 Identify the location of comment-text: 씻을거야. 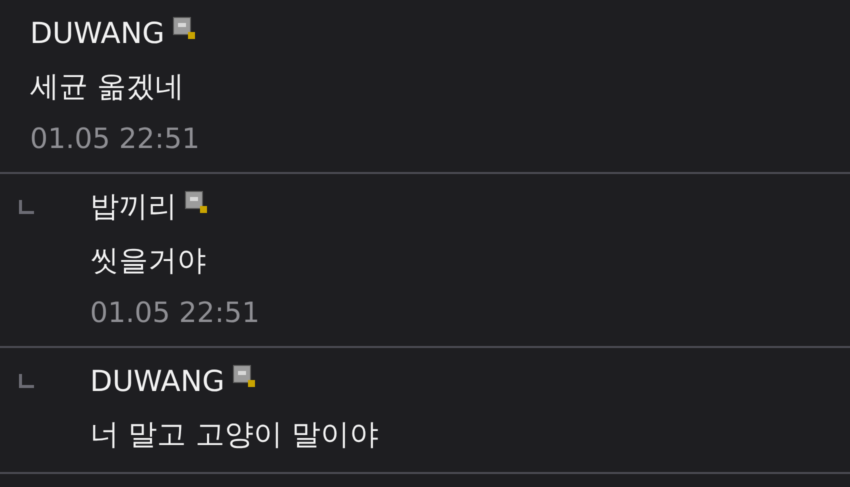
(148, 260).